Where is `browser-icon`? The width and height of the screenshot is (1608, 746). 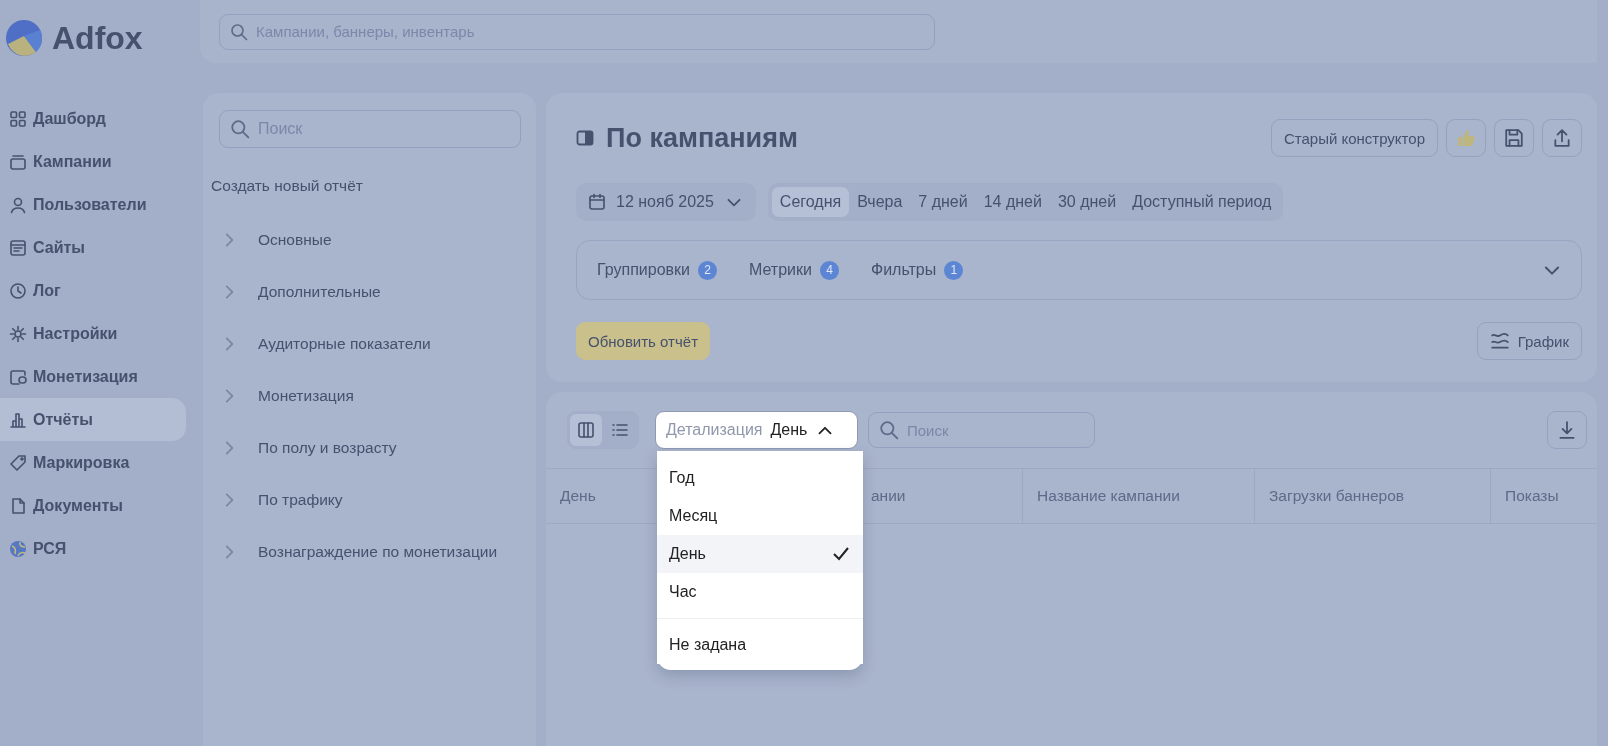
browser-icon is located at coordinates (18, 247).